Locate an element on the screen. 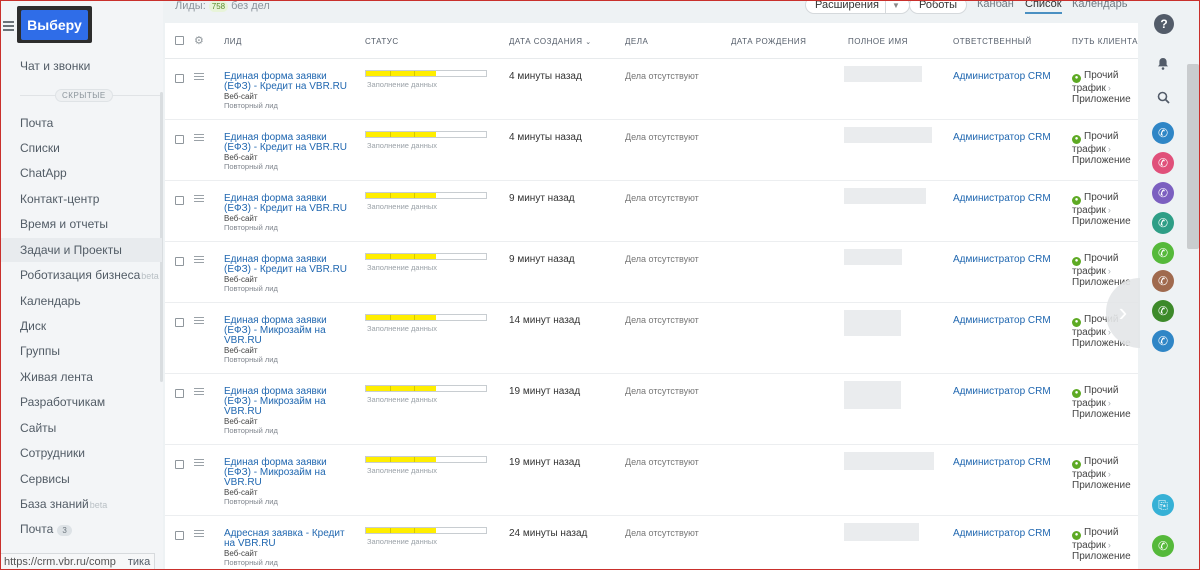 The image size is (1200, 570). sidebar-item: Роботизация бизнесаbeta is located at coordinates (89, 275).